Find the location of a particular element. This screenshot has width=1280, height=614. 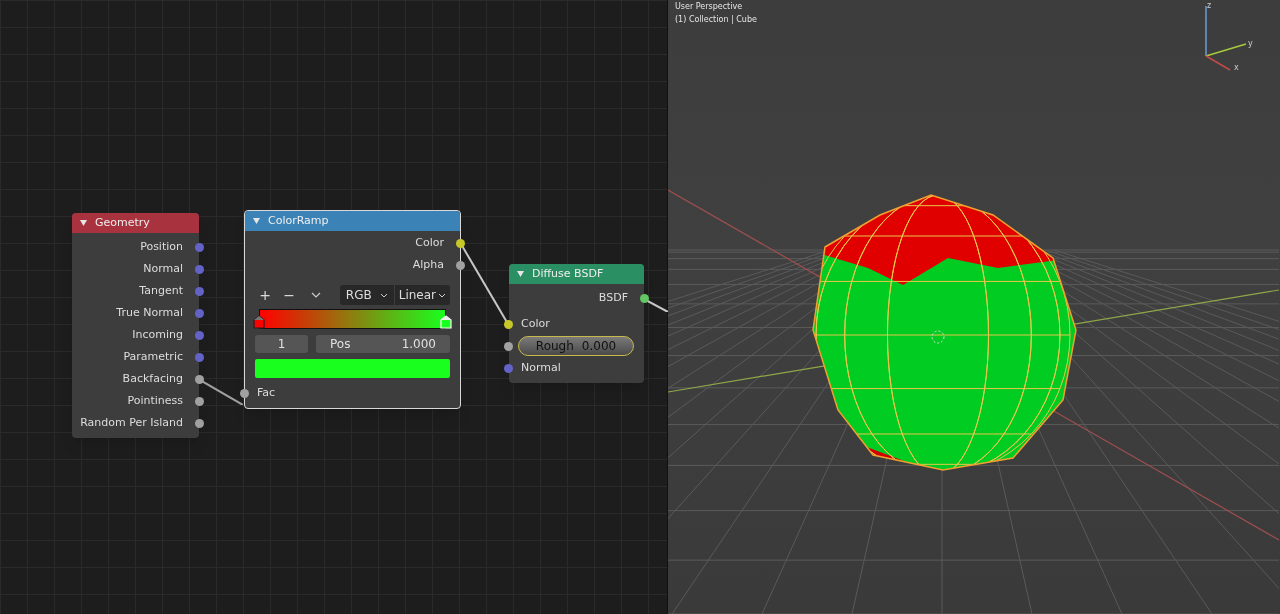

gradient-bar is located at coordinates (352, 319).